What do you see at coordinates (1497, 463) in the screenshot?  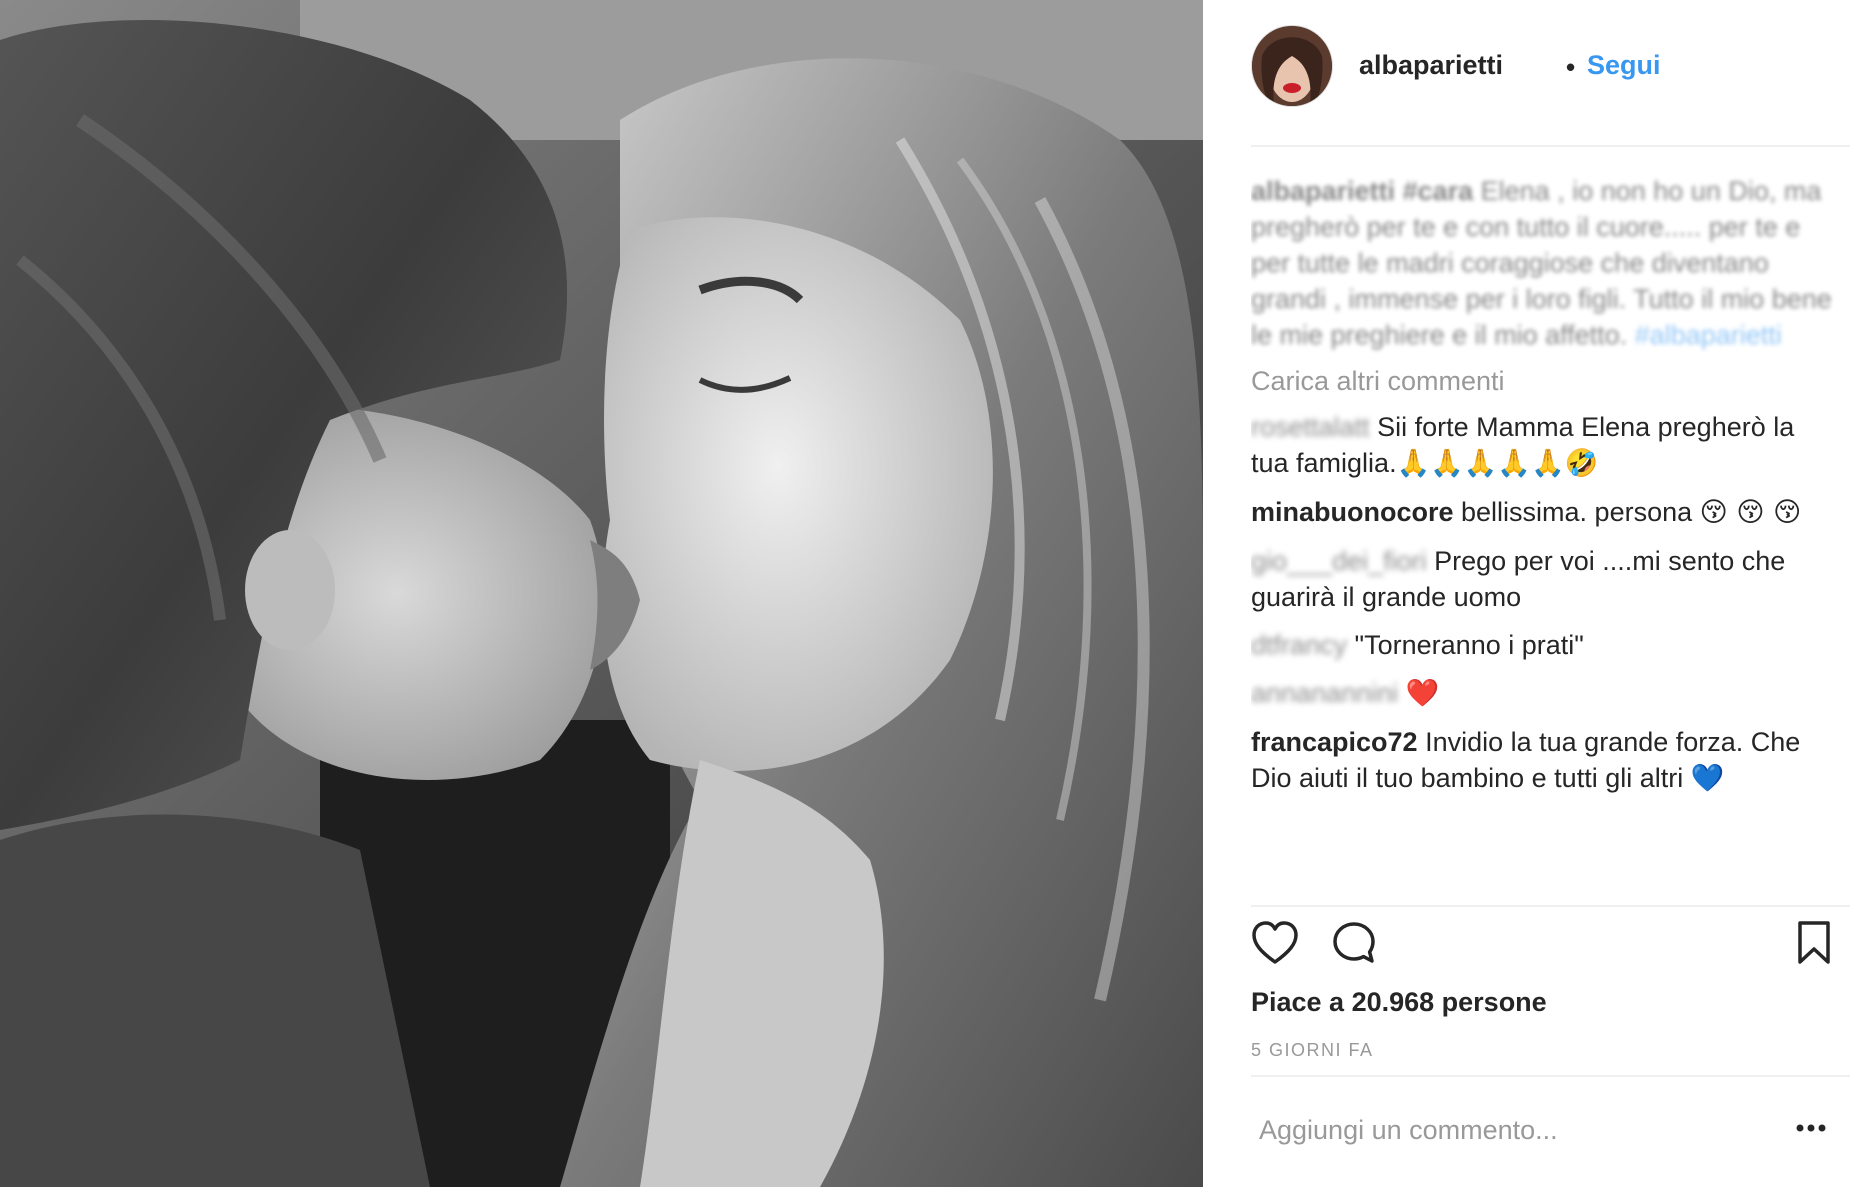 I see `comment-emoji: 🙏🙏🙏🙏🙏🤣` at bounding box center [1497, 463].